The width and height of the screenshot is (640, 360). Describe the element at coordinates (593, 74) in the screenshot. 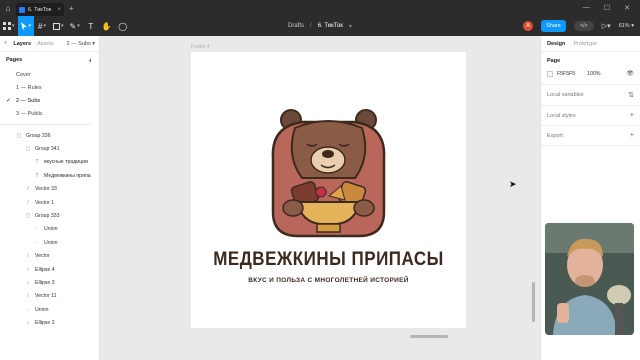

I see `page-fill-opacity: 100%` at that location.